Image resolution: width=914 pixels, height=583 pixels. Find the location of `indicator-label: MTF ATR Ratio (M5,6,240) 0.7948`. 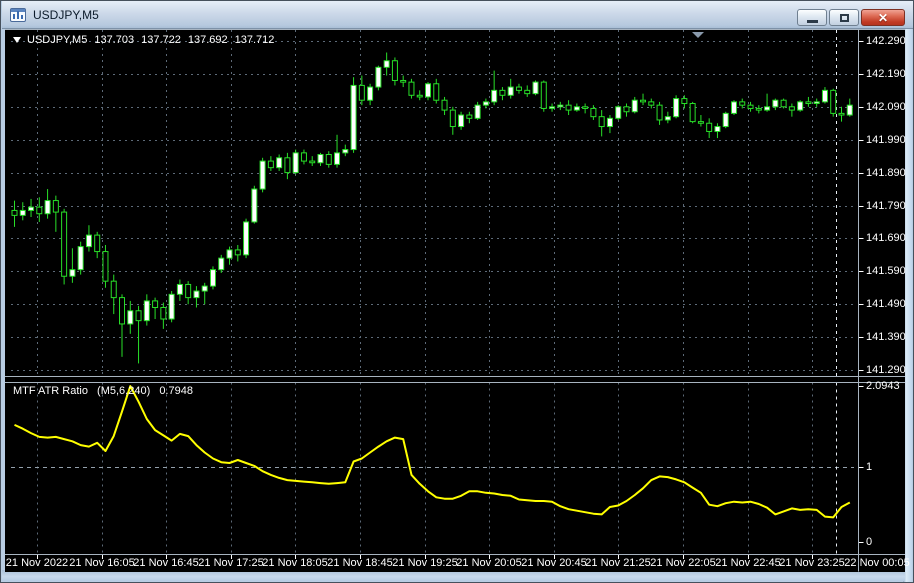

indicator-label: MTF ATR Ratio (M5,6,240) 0.7948 is located at coordinates (106, 391).